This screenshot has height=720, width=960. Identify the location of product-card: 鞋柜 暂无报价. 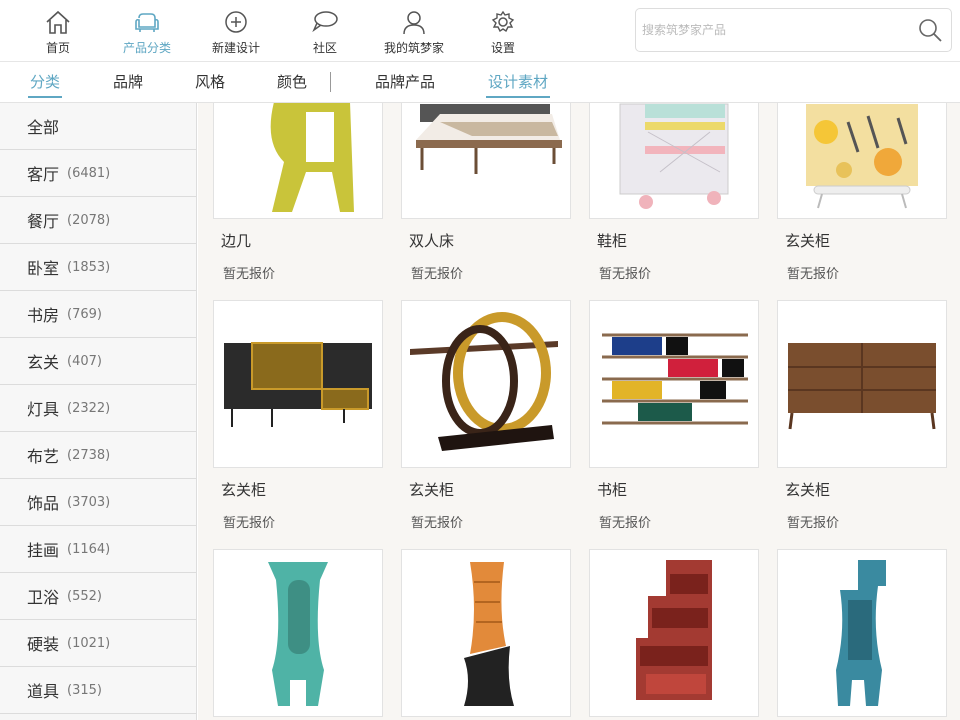
(674, 192).